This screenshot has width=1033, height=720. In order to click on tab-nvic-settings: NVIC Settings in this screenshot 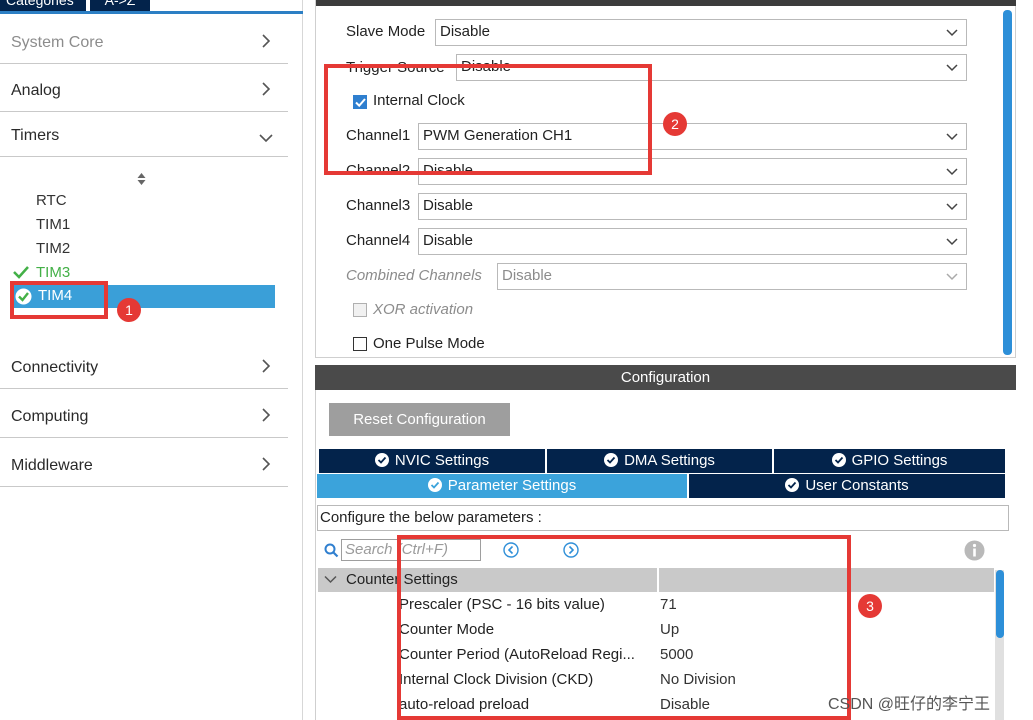, I will do `click(432, 461)`.